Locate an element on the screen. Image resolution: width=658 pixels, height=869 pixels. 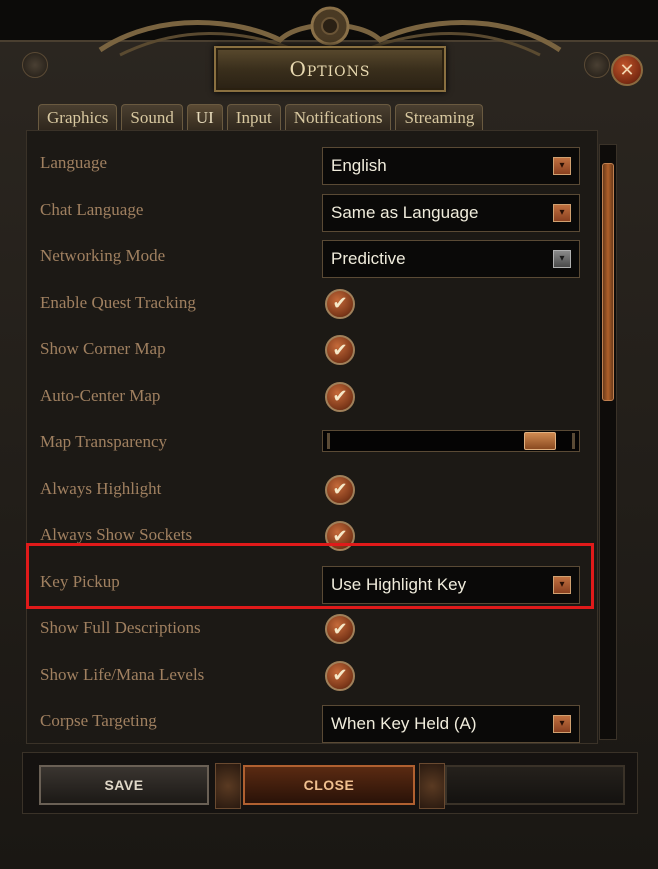
setting-label: Show Life/Mana Levels is located at coordinates (122, 674).